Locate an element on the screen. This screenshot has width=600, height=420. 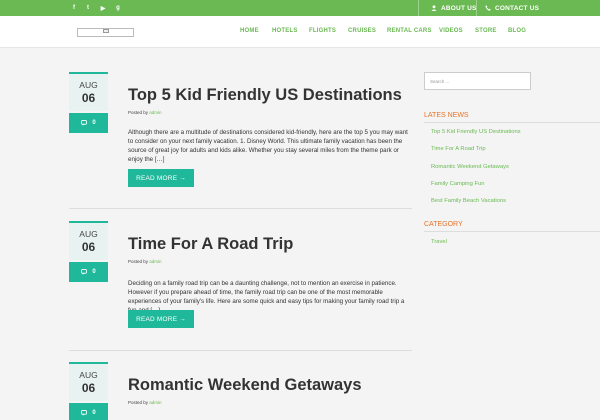
contact-us-link: CONTACT US is located at coordinates (512, 8).